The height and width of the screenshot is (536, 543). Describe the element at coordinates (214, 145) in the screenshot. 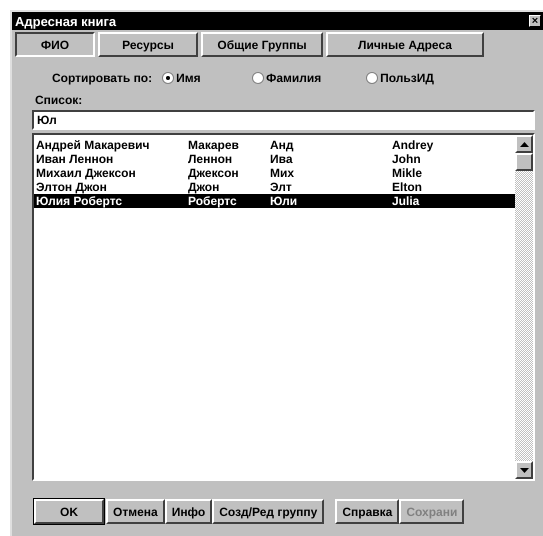

I see `list-cell-text: Макарев` at that location.